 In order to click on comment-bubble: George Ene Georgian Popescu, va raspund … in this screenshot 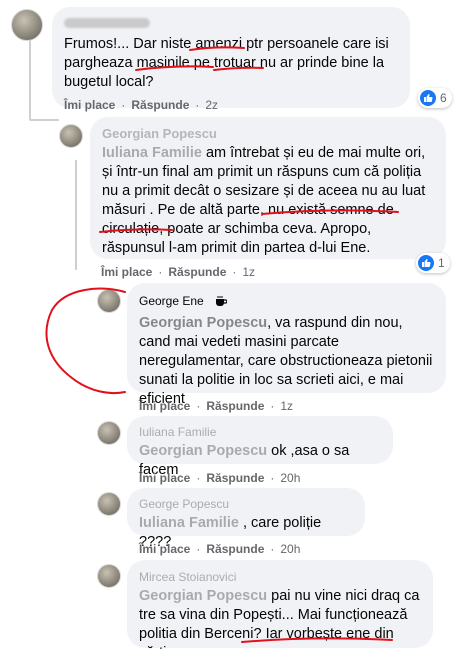, I will do `click(286, 345)`.